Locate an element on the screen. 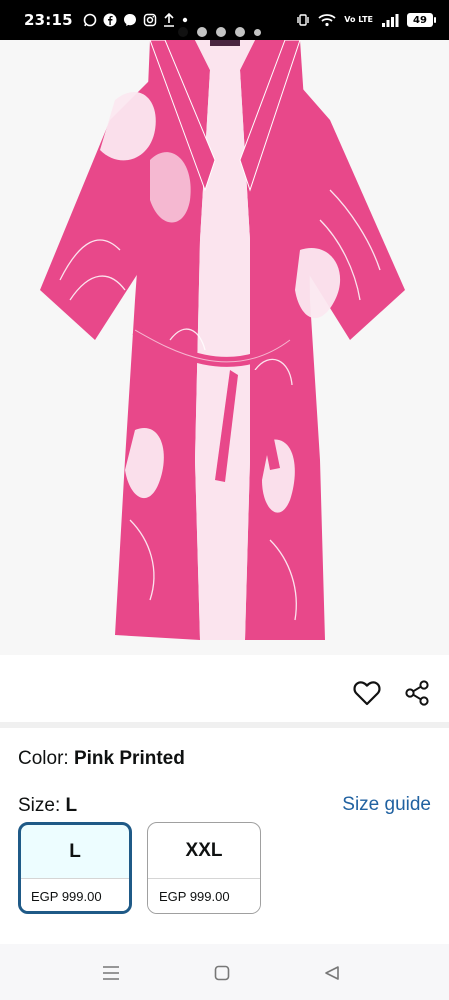  menu-icon is located at coordinates (111, 973).